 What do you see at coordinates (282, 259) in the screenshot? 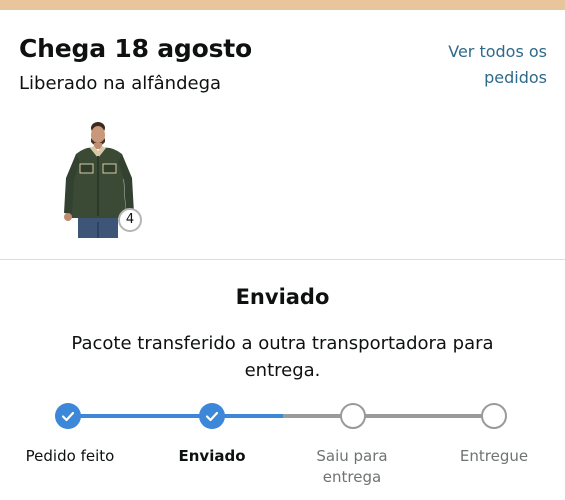
I see `section-divider` at bounding box center [282, 259].